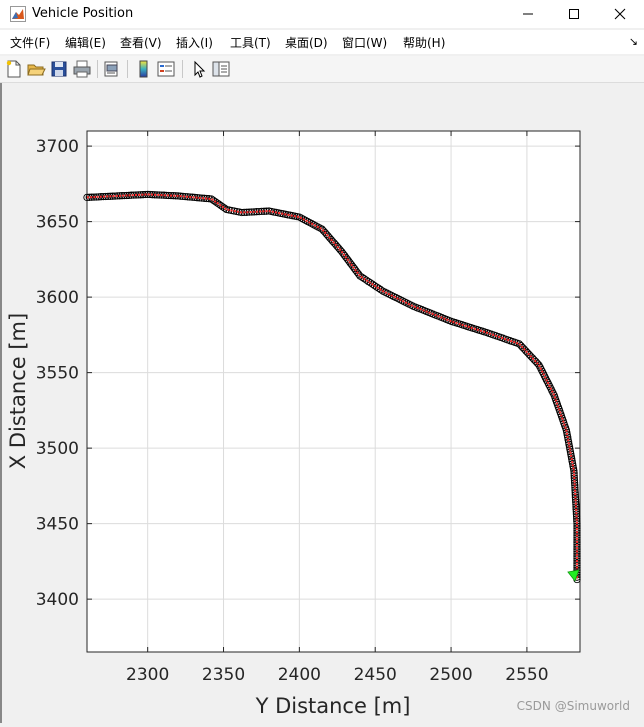 The height and width of the screenshot is (727, 644). What do you see at coordinates (59, 69) in the screenshot?
I see `save-icon` at bounding box center [59, 69].